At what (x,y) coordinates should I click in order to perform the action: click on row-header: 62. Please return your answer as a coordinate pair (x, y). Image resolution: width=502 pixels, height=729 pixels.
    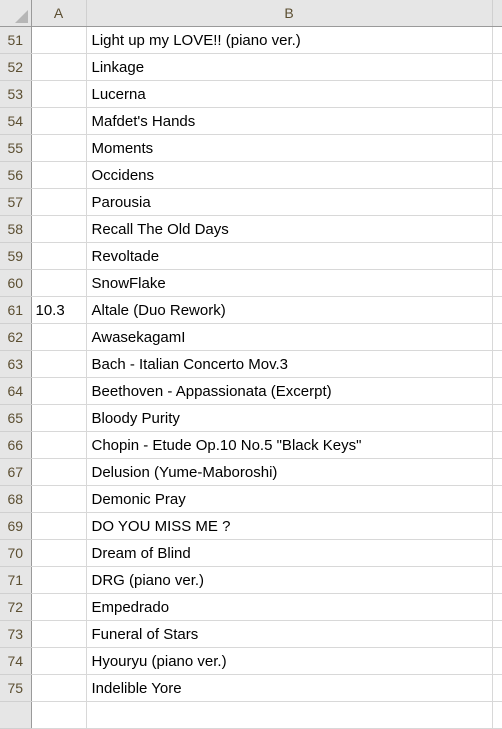
    Looking at the image, I should click on (16, 337).